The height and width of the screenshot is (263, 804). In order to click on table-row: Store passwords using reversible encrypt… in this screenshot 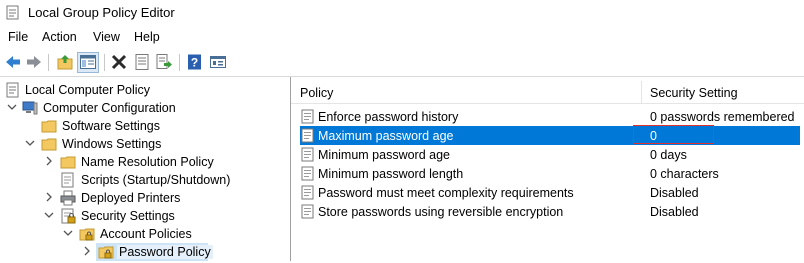, I will do `click(547, 211)`.